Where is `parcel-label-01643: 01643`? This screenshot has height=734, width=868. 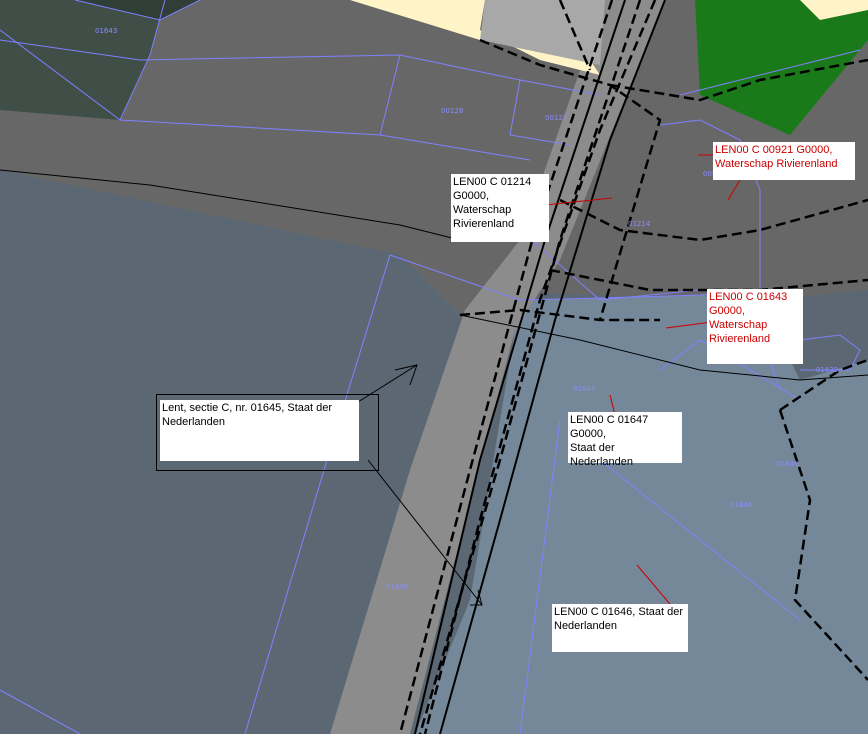 parcel-label-01643: 01643 is located at coordinates (106, 31).